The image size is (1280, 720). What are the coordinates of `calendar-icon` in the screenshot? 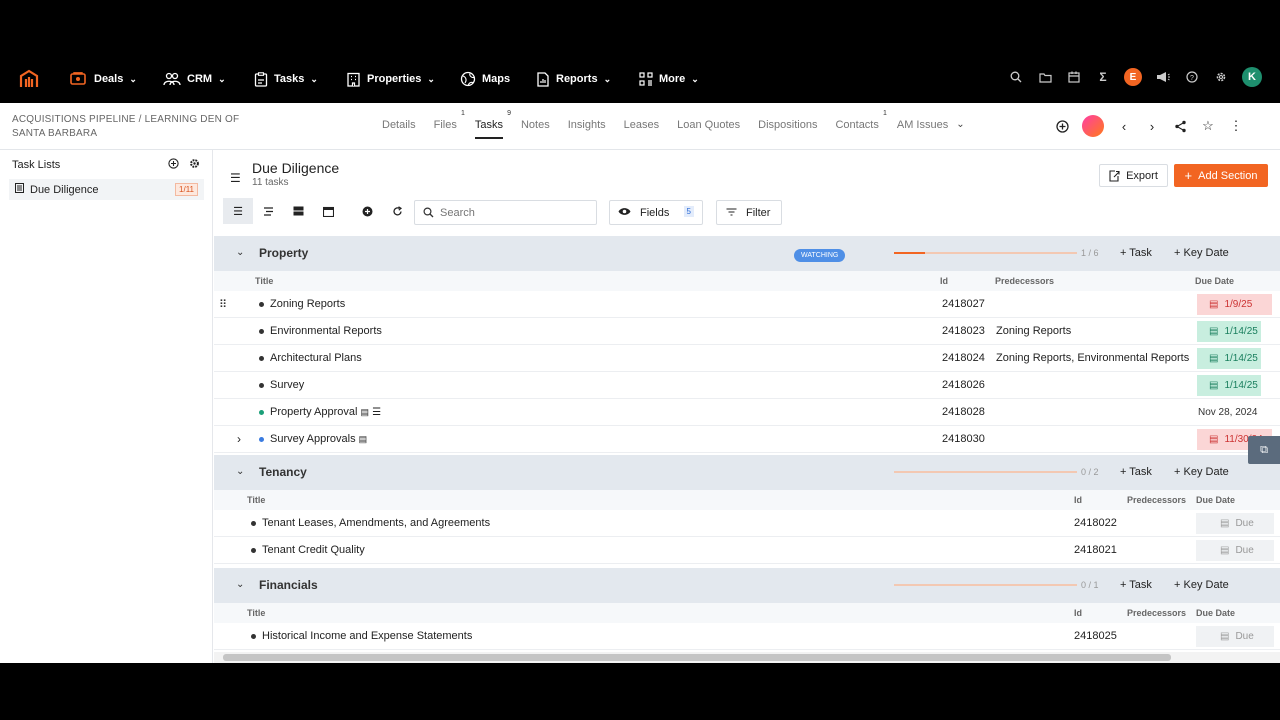 It's located at (1074, 77).